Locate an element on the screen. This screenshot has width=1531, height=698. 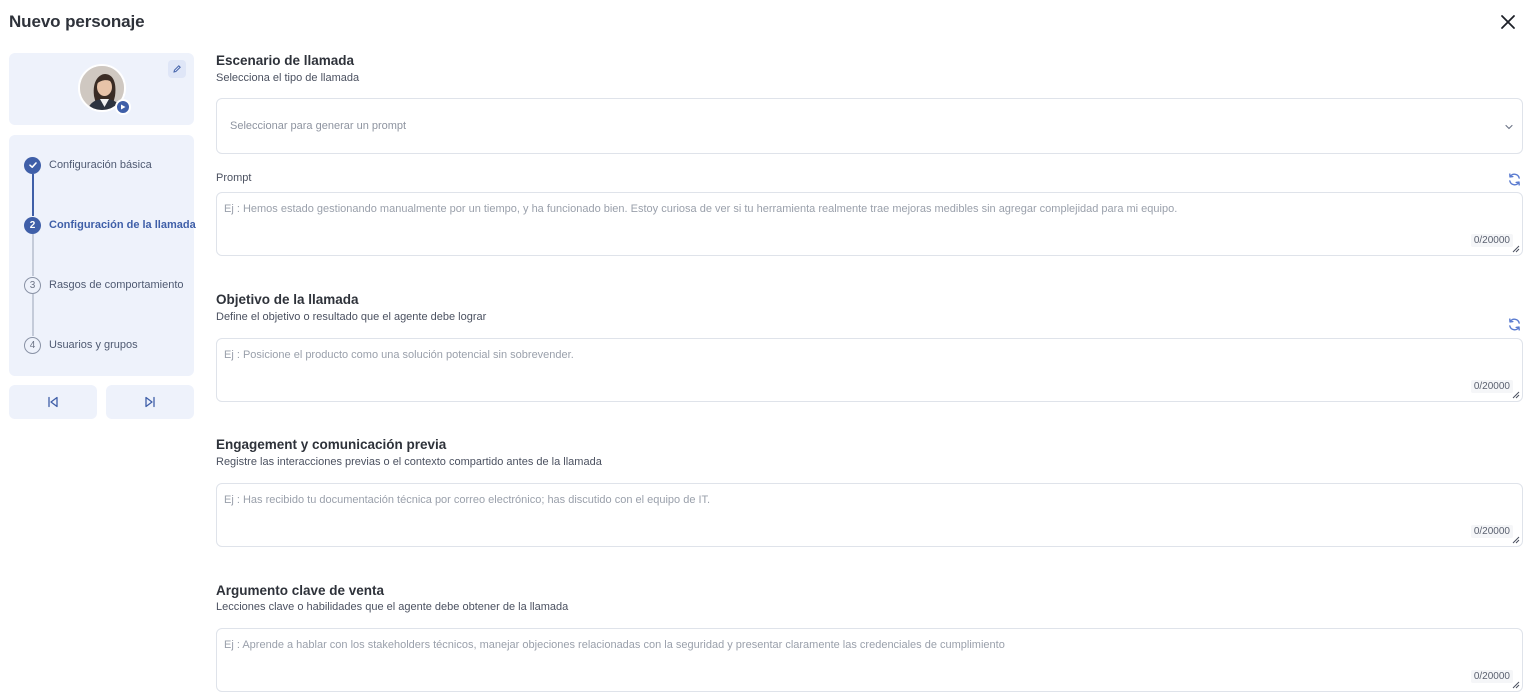
edit-avatar-button is located at coordinates (177, 69).